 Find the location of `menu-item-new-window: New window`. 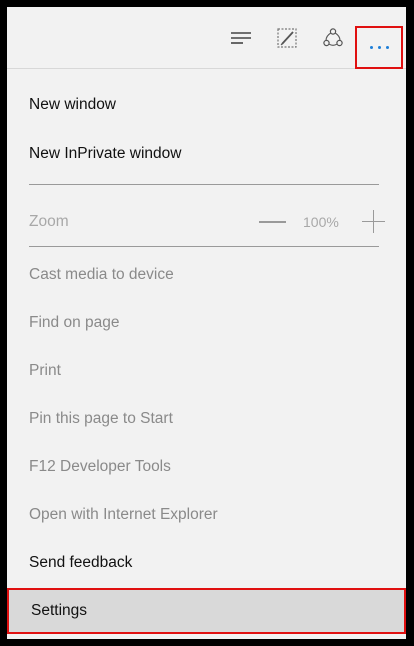

menu-item-new-window: New window is located at coordinates (206, 105).